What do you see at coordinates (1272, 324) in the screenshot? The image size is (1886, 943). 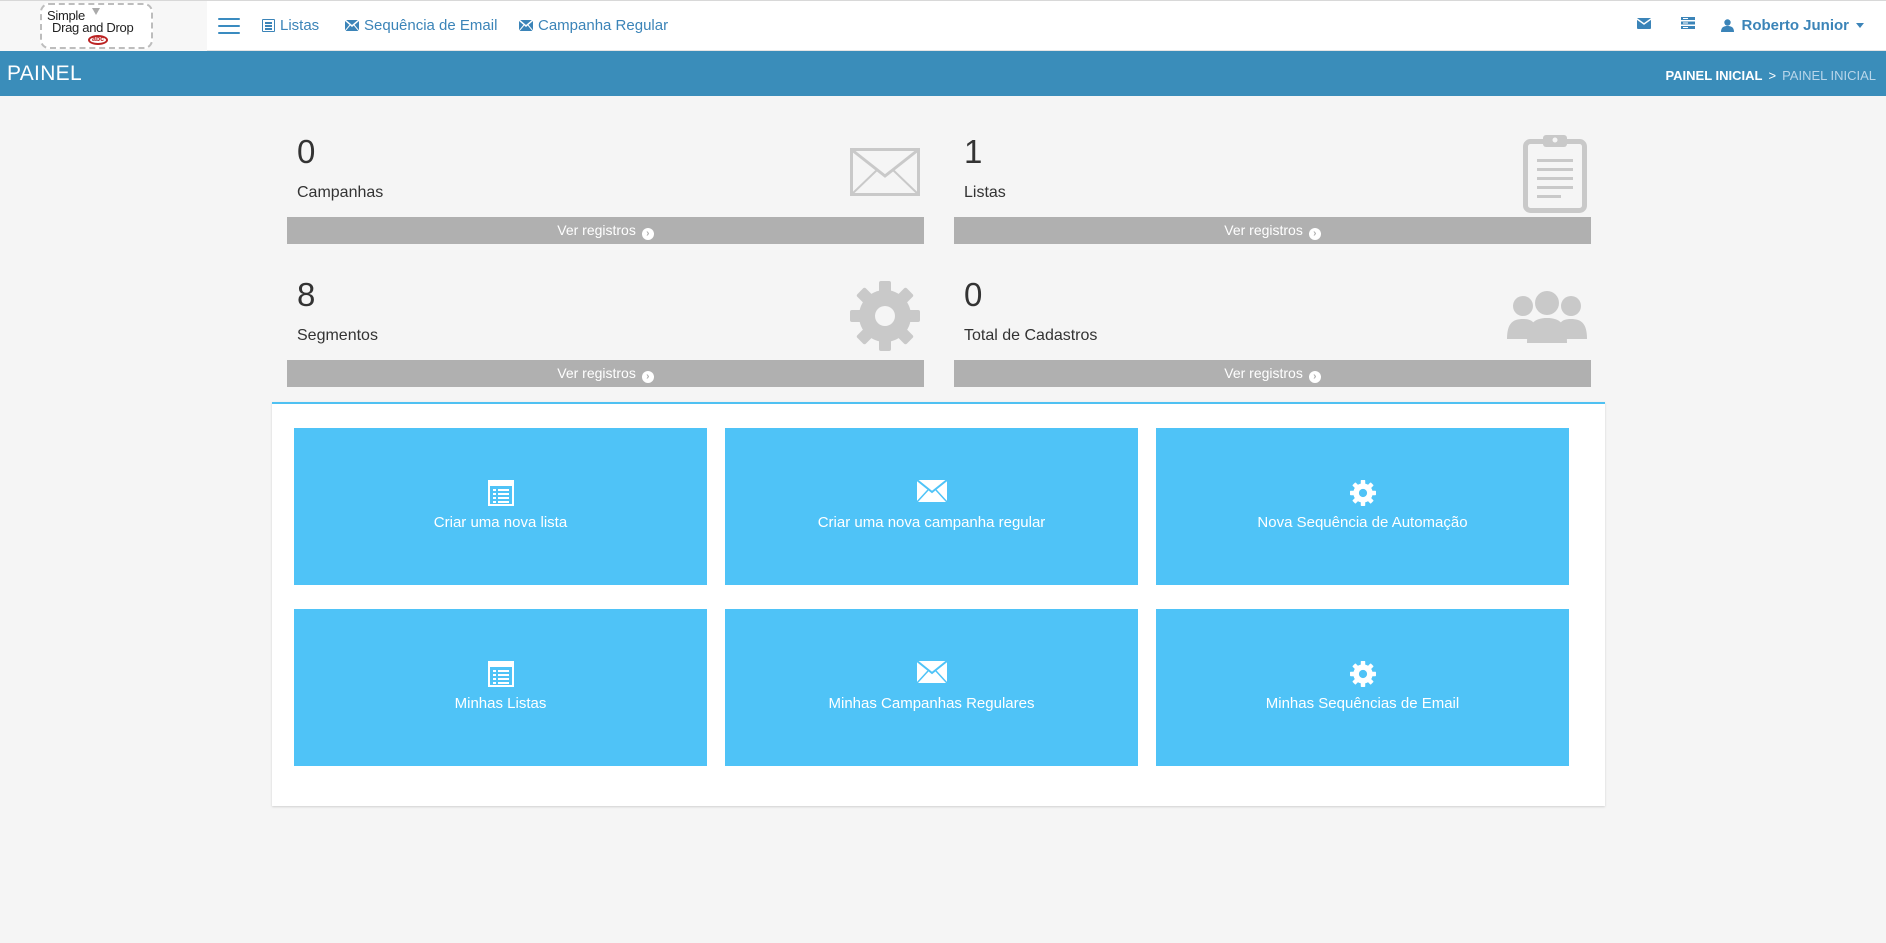 I see `stat-card-total-cadastros: 0 Total de Cadastros Ver registros ›` at bounding box center [1272, 324].